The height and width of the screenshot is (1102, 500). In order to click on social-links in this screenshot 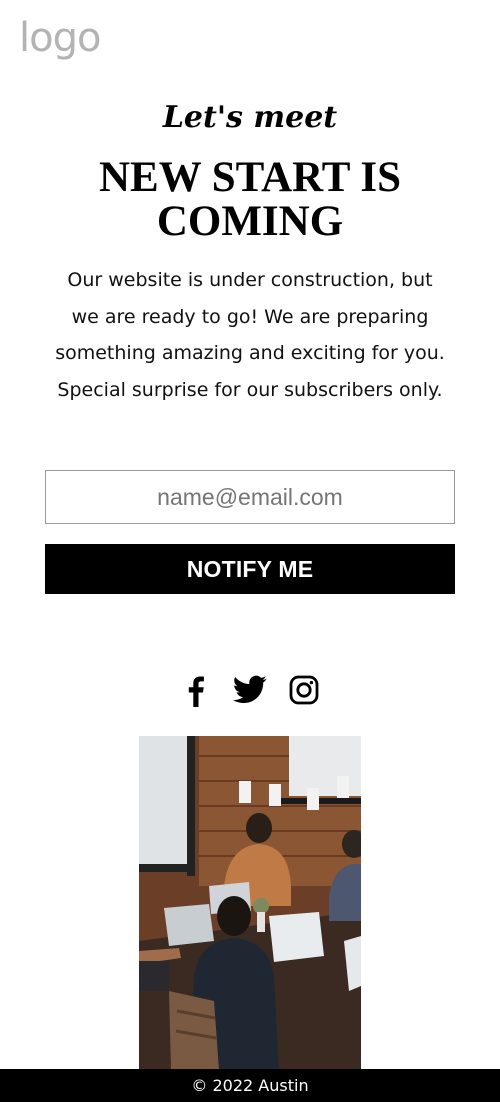, I will do `click(250, 690)`.